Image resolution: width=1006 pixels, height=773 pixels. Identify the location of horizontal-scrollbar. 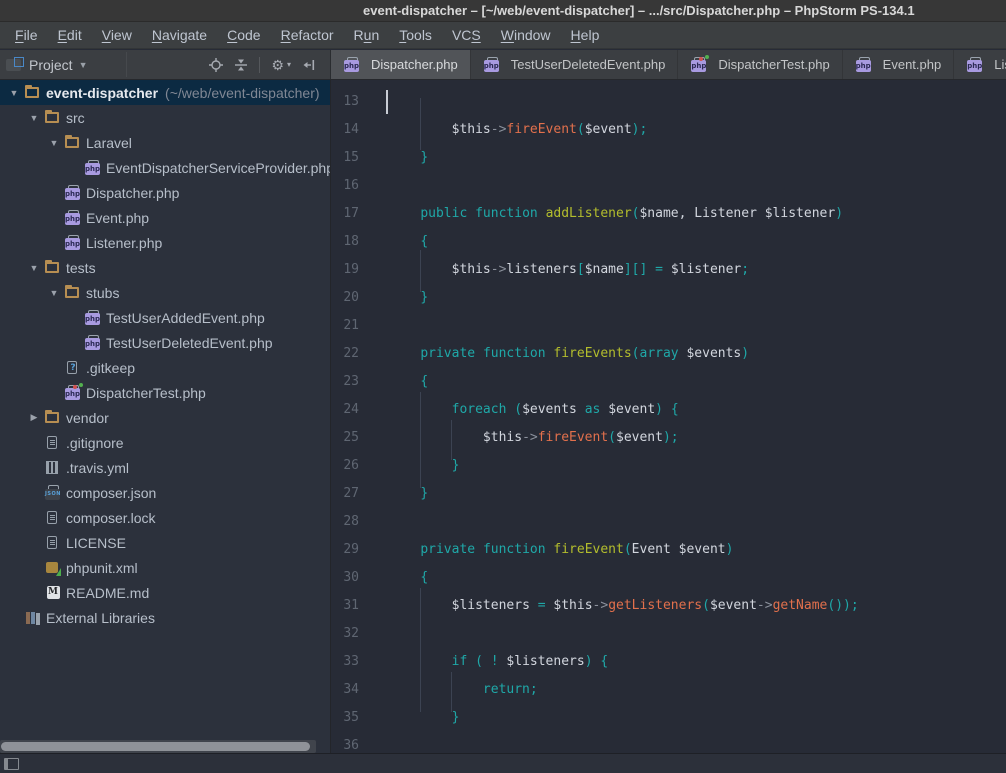
(158, 746).